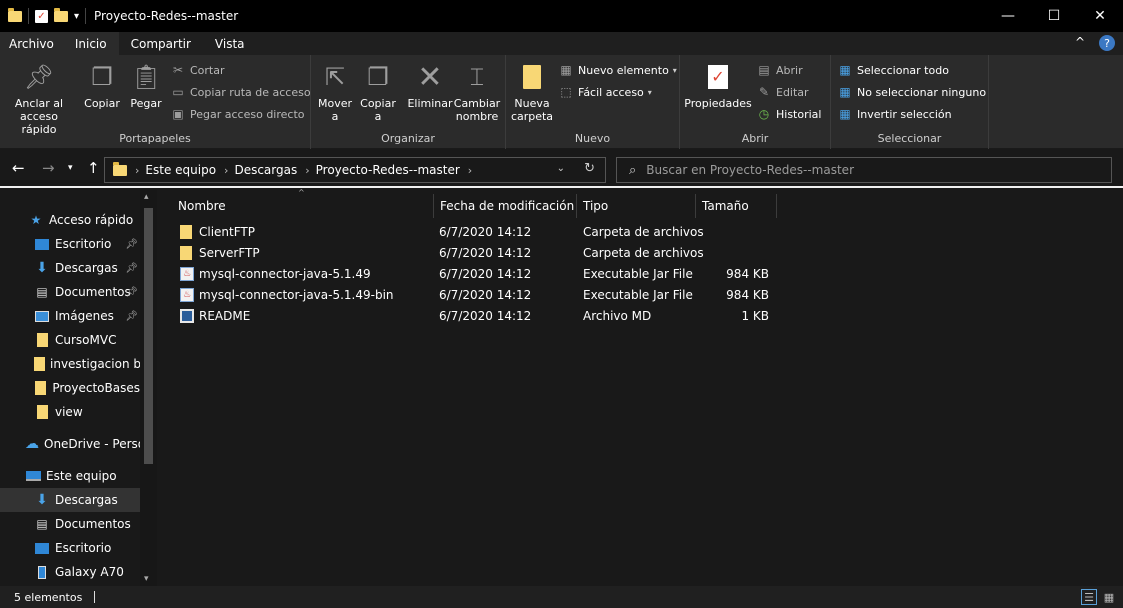 This screenshot has width=1123, height=608. I want to click on sidebar-scrollbar: ▴ ▾, so click(148, 388).